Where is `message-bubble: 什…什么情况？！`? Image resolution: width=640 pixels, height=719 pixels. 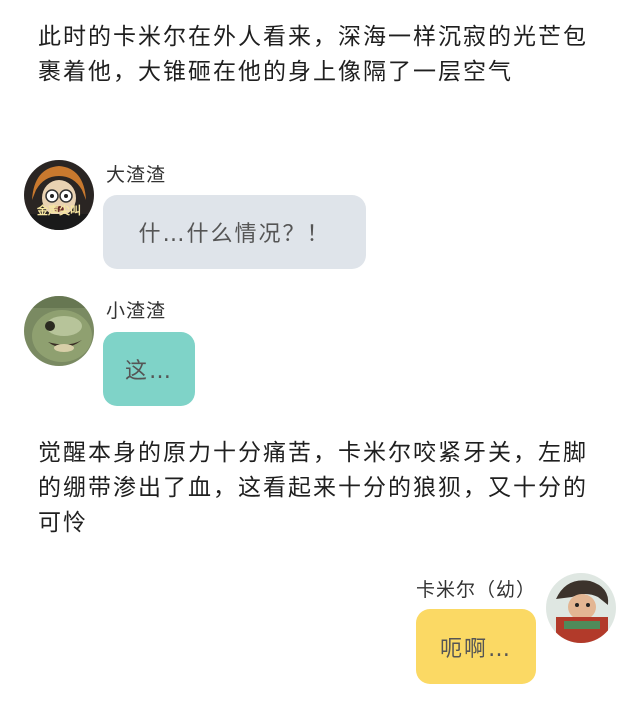 message-bubble: 什…什么情况？！ is located at coordinates (234, 232).